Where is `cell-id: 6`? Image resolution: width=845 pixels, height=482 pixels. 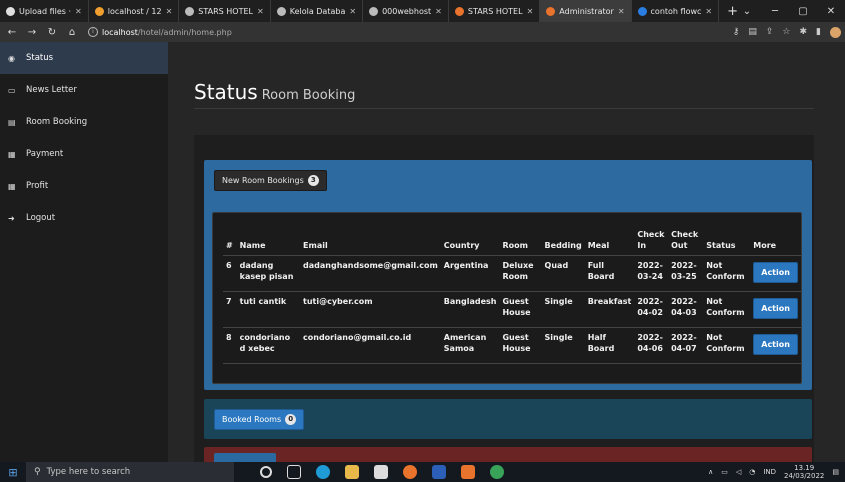
cell-id: 6 is located at coordinates (230, 273).